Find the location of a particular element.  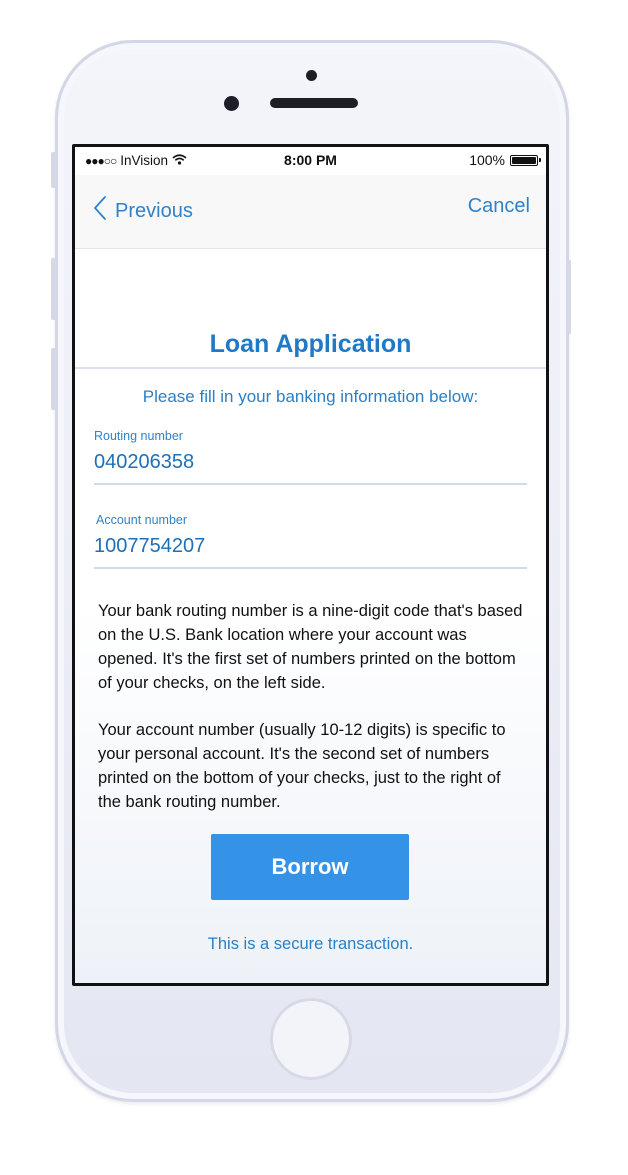

routing-number-field: Routing number 040206358 is located at coordinates (310, 457).